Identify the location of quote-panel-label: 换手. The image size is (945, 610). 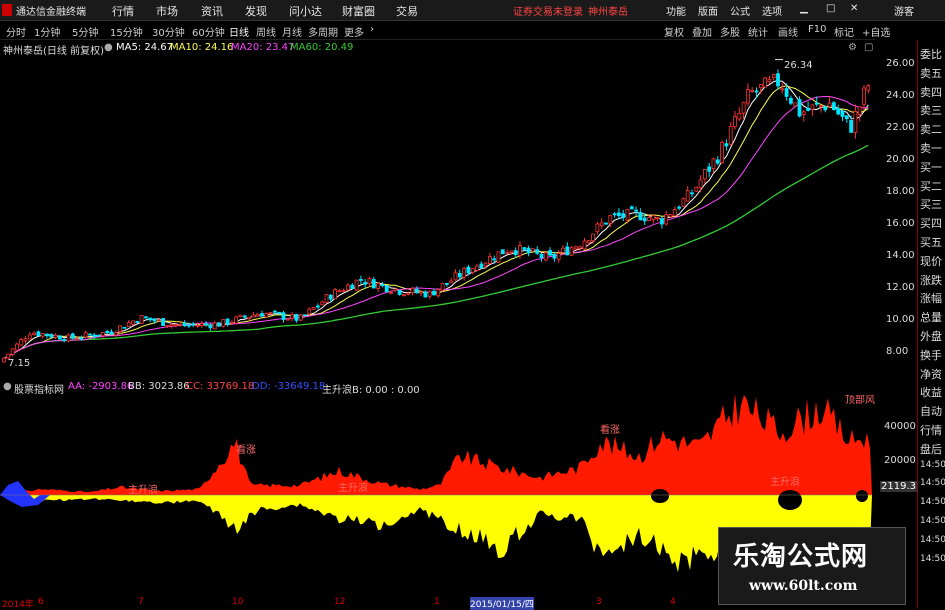
(931, 355).